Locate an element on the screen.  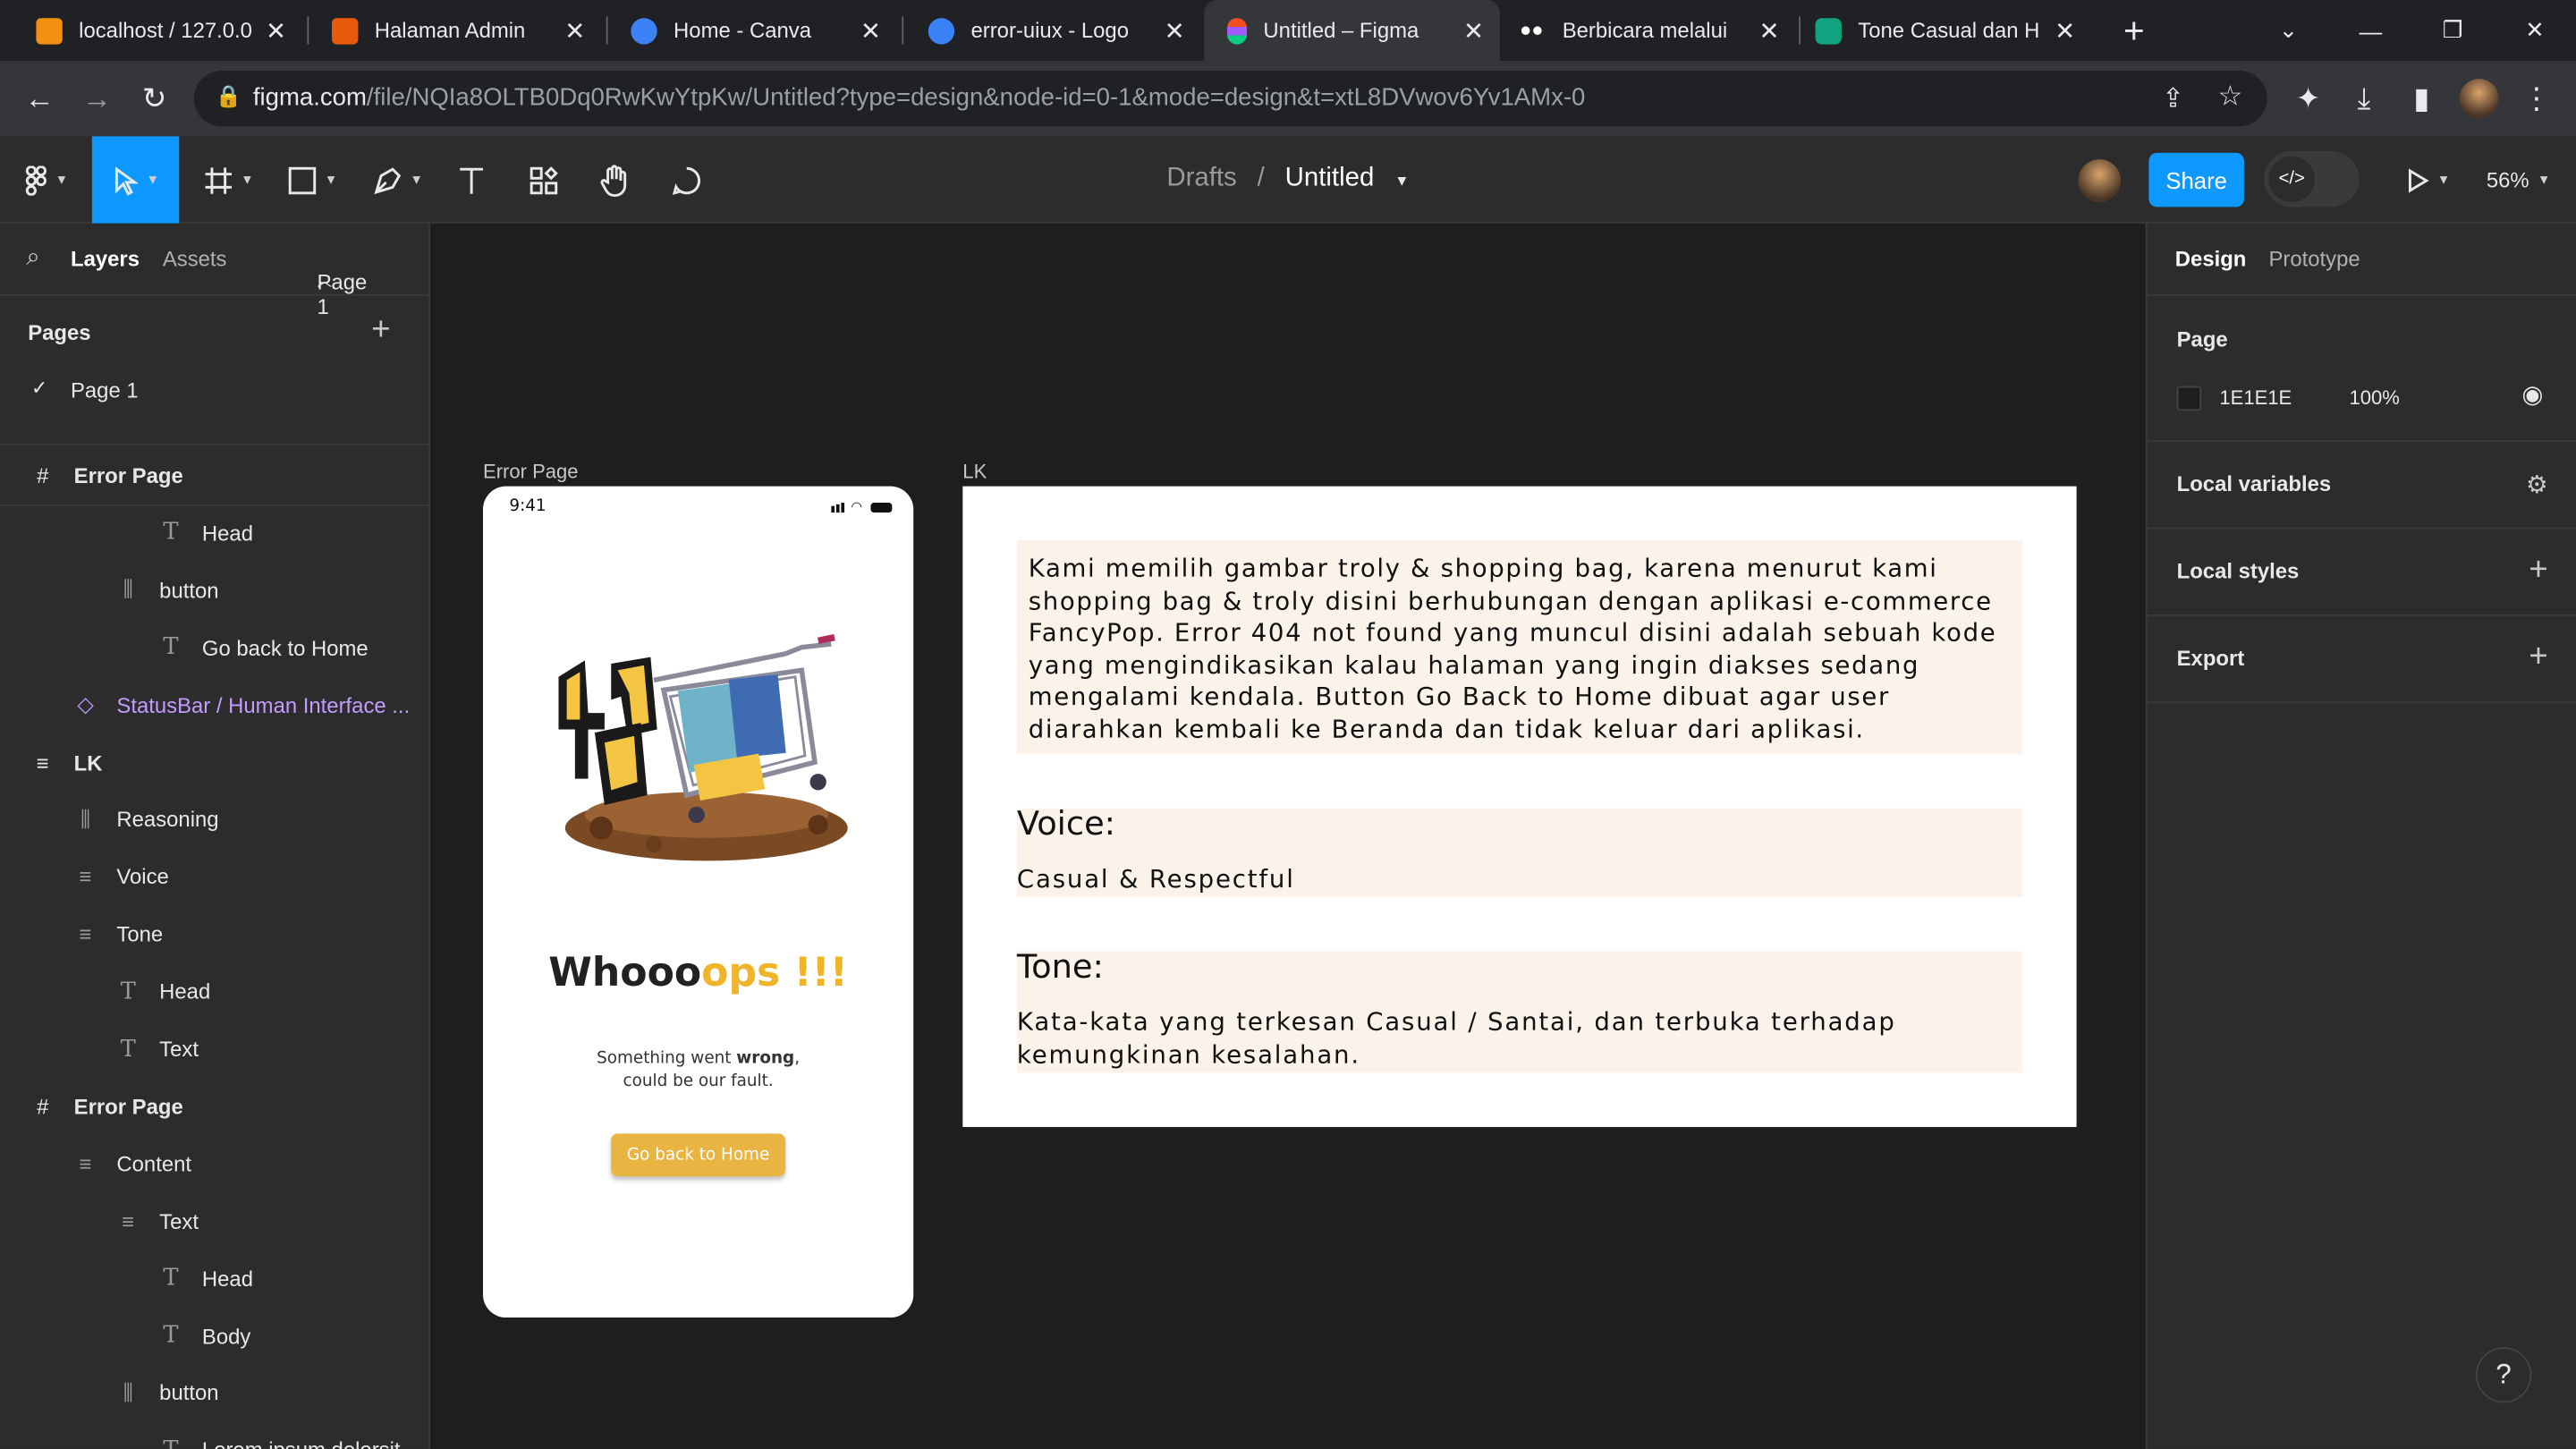
tab-search-chevron-icon: ⌄ is located at coordinates (2288, 30).